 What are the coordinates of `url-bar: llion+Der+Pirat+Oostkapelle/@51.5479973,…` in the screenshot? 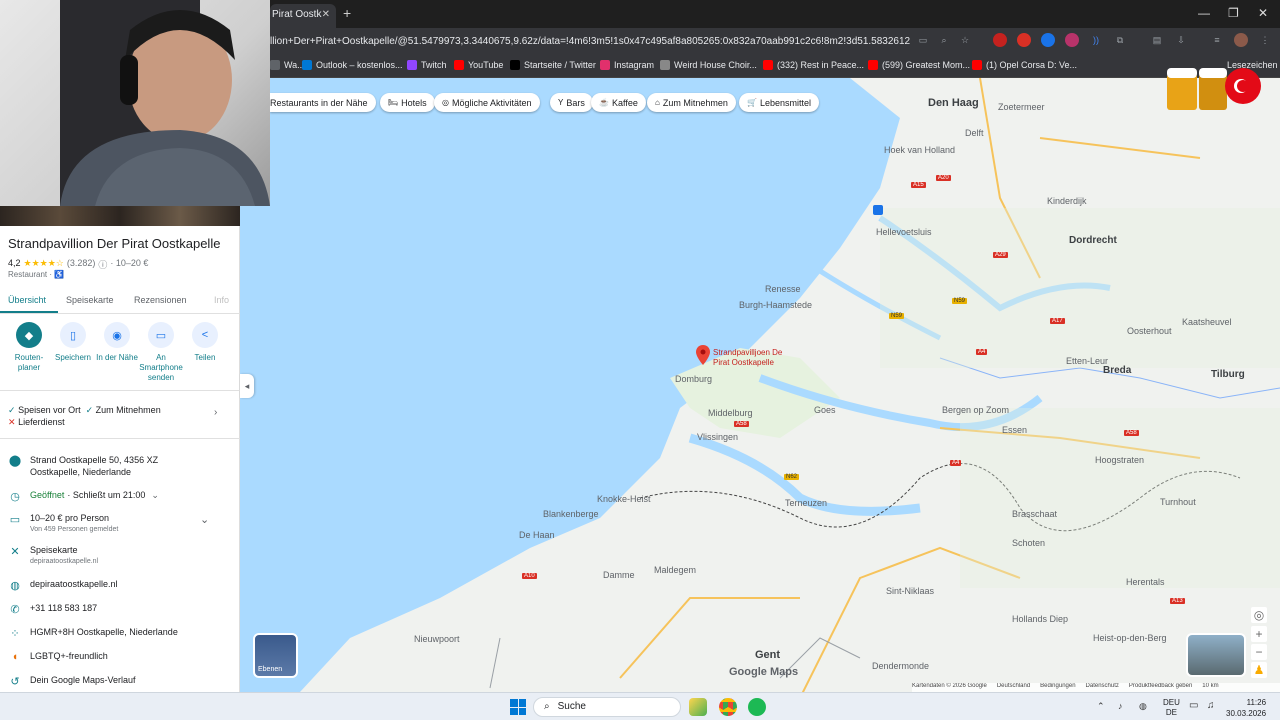 It's located at (590, 42).